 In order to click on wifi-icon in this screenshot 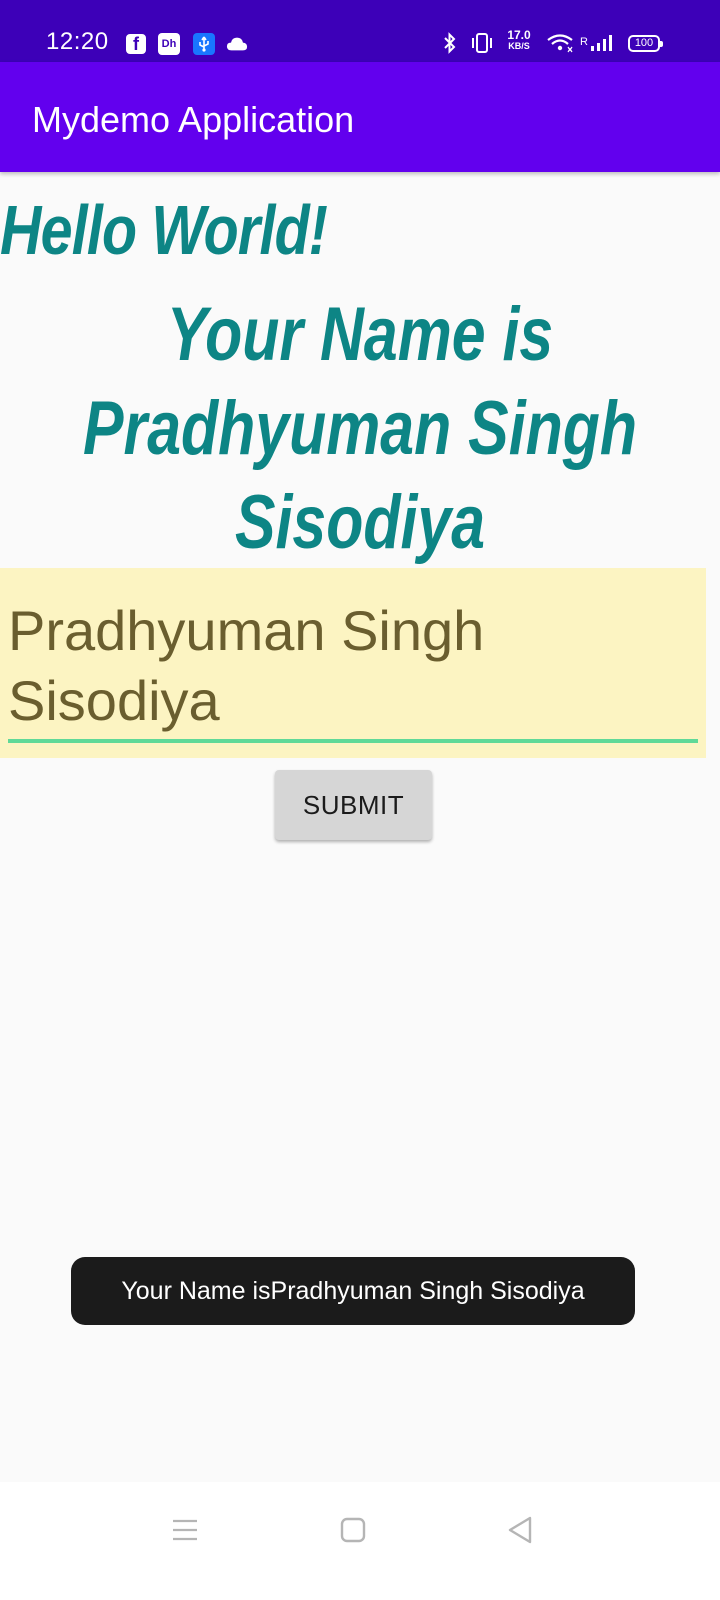, I will do `click(560, 45)`.